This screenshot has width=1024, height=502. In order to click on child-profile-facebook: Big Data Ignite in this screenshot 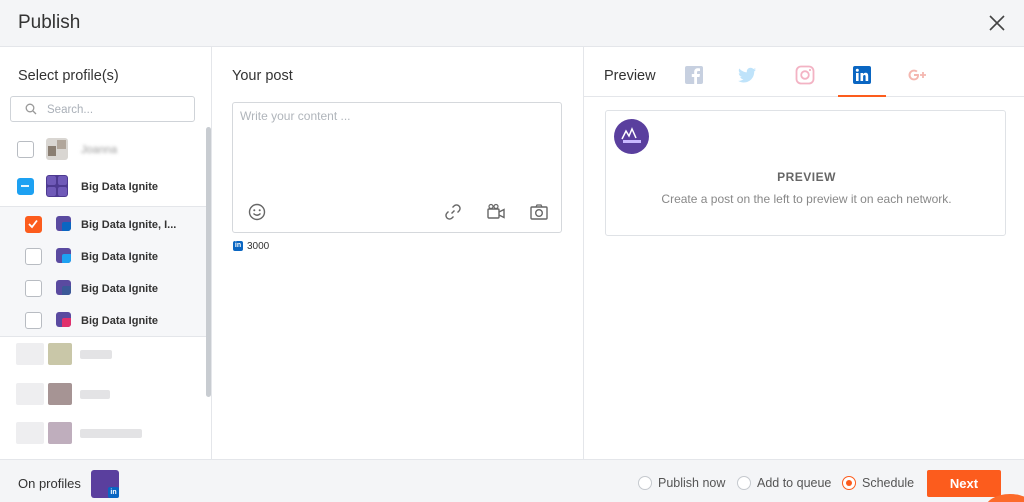, I will do `click(103, 289)`.